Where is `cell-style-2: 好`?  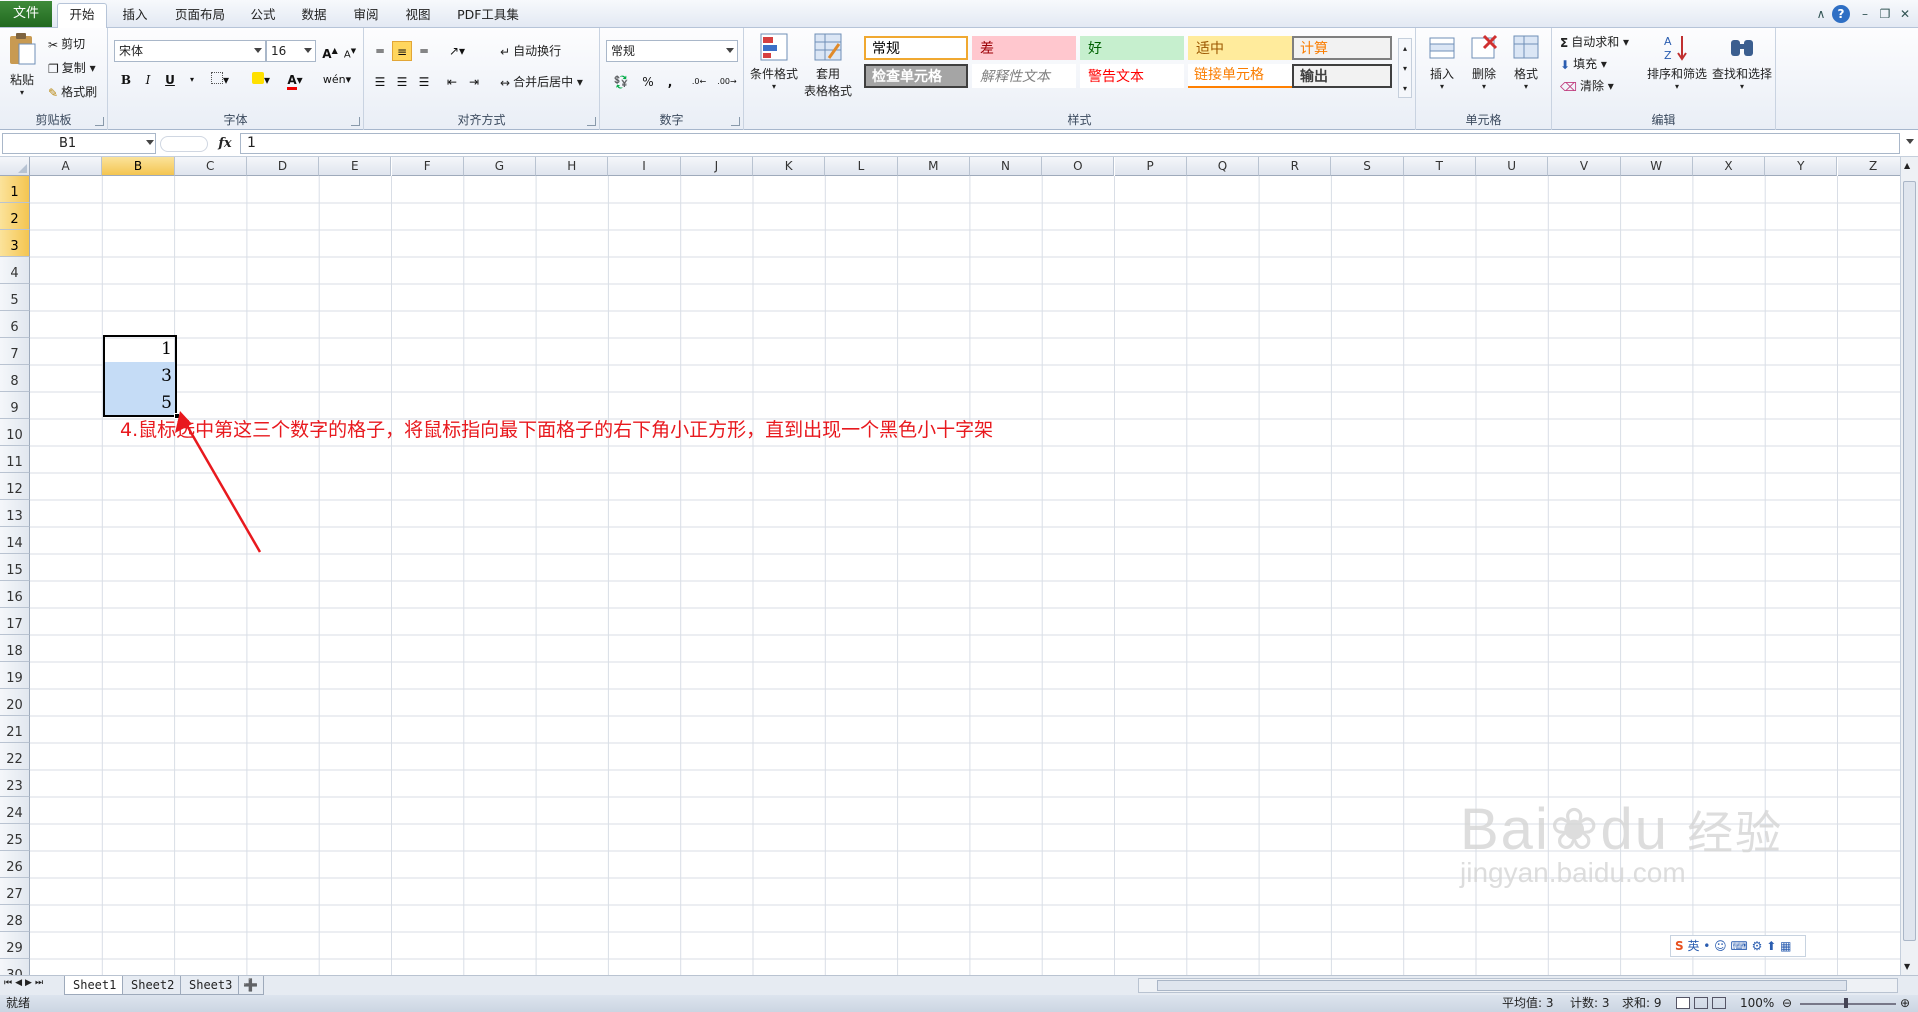 cell-style-2: 好 is located at coordinates (1132, 48).